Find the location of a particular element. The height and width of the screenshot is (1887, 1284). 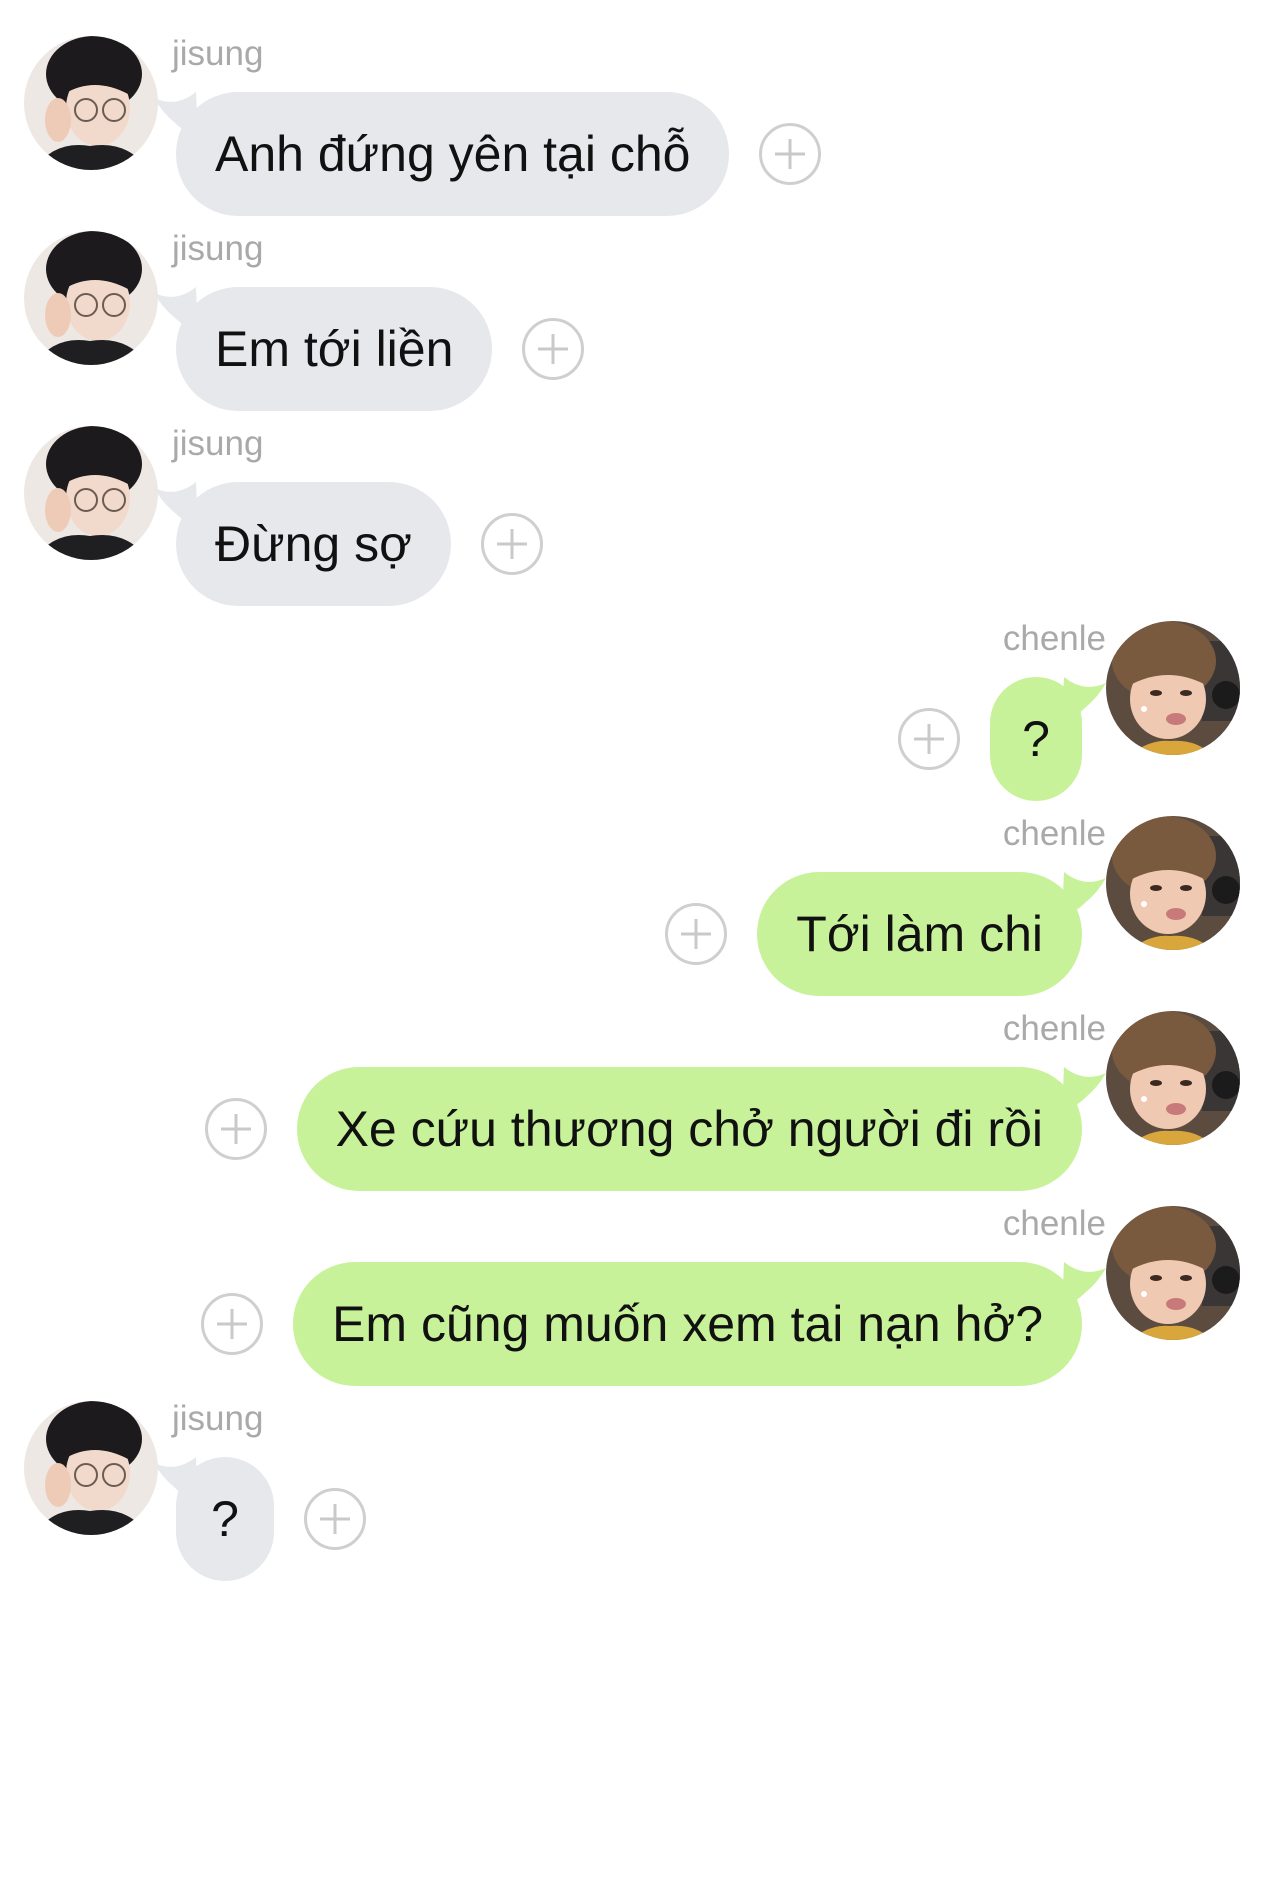

message-text: Em cũng muốn xem tai nạn hở? is located at coordinates (687, 1324).